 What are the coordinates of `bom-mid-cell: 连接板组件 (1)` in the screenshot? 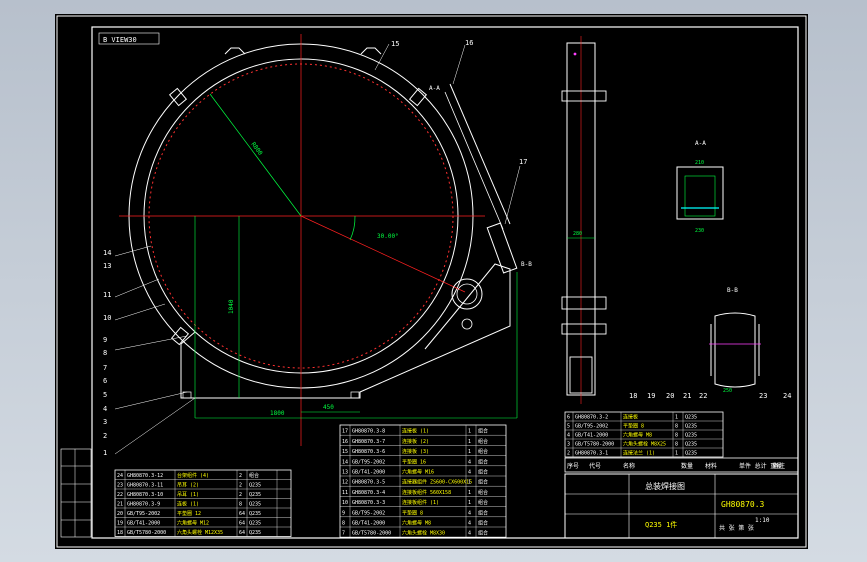 It's located at (420, 502).